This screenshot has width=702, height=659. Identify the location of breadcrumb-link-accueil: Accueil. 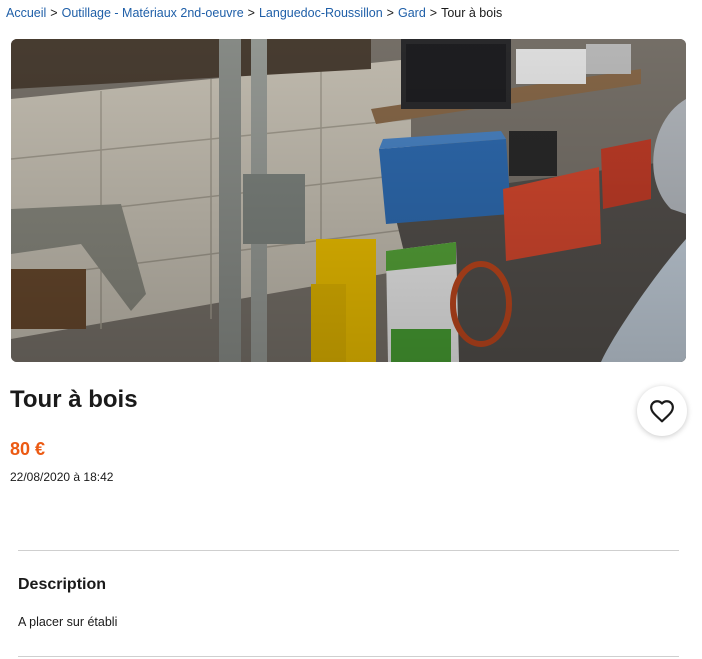
(26, 13).